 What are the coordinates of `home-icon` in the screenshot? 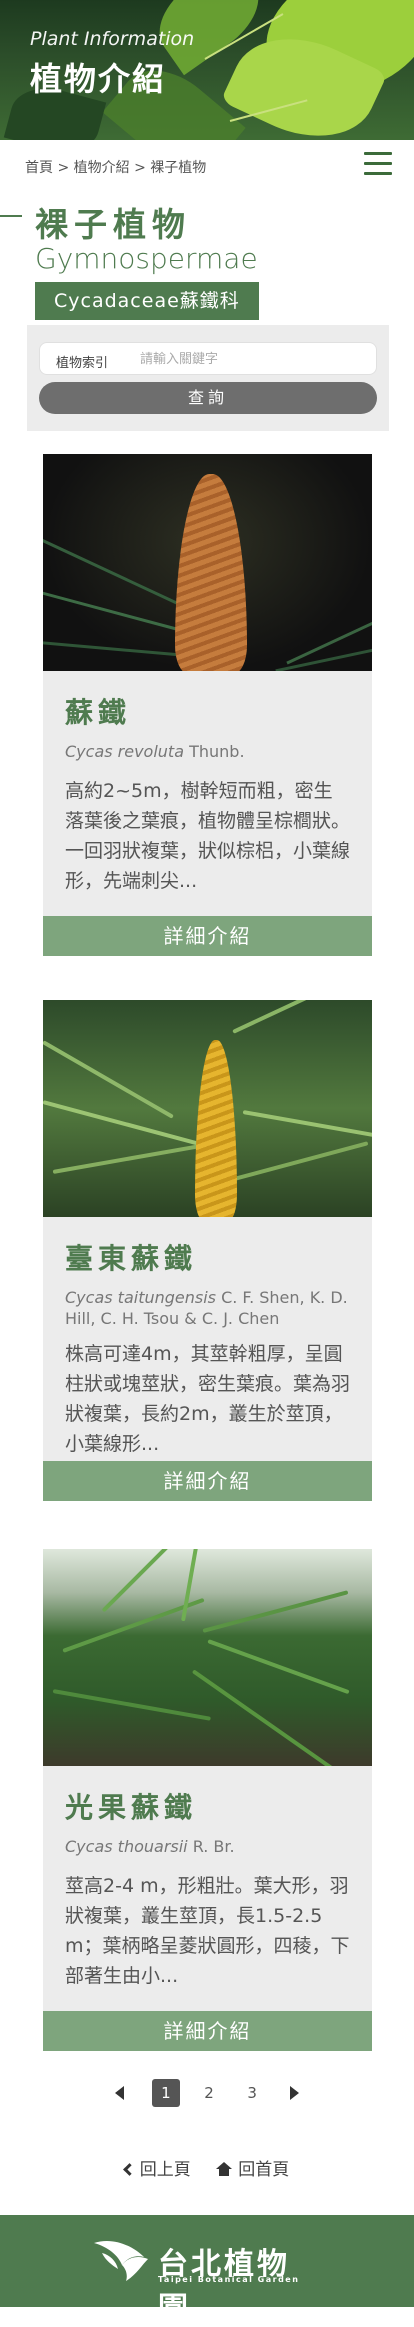 It's located at (224, 2169).